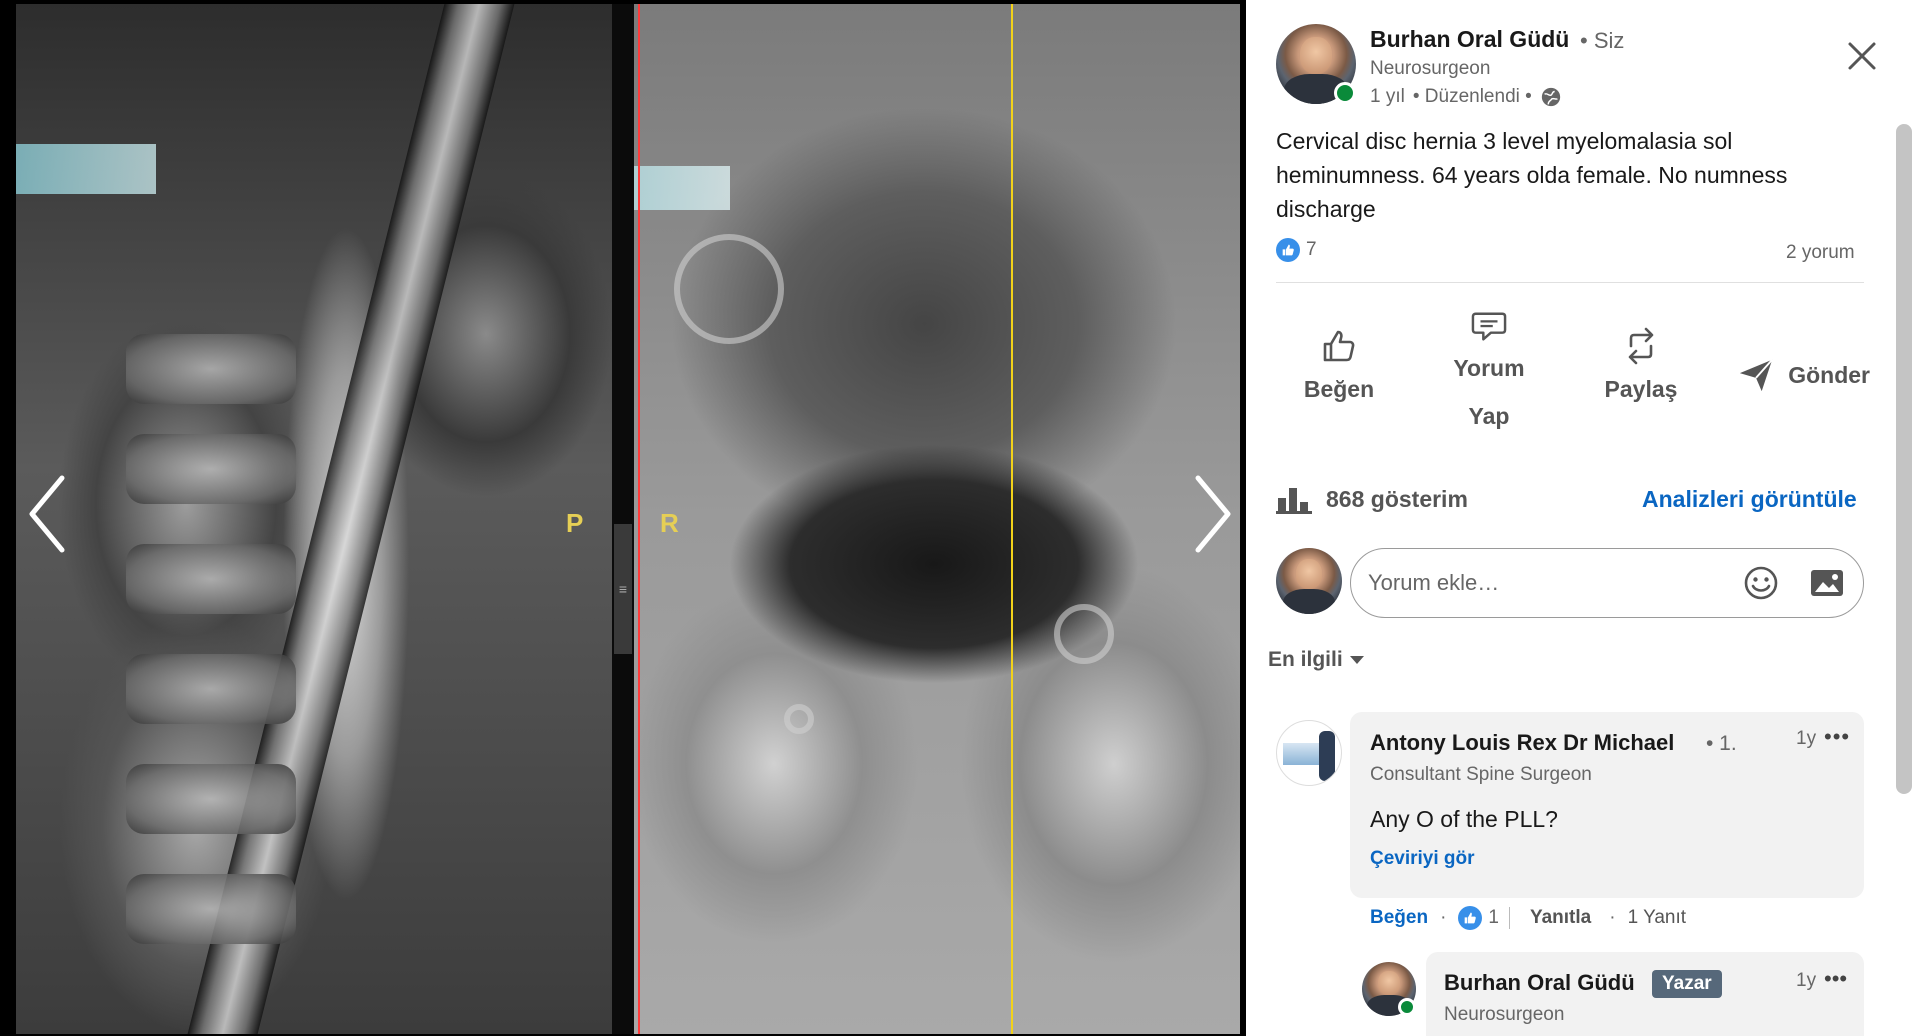  Describe the element at coordinates (1522, 743) in the screenshot. I see `commenter-name: Antony Louis Rex Dr Michael` at that location.